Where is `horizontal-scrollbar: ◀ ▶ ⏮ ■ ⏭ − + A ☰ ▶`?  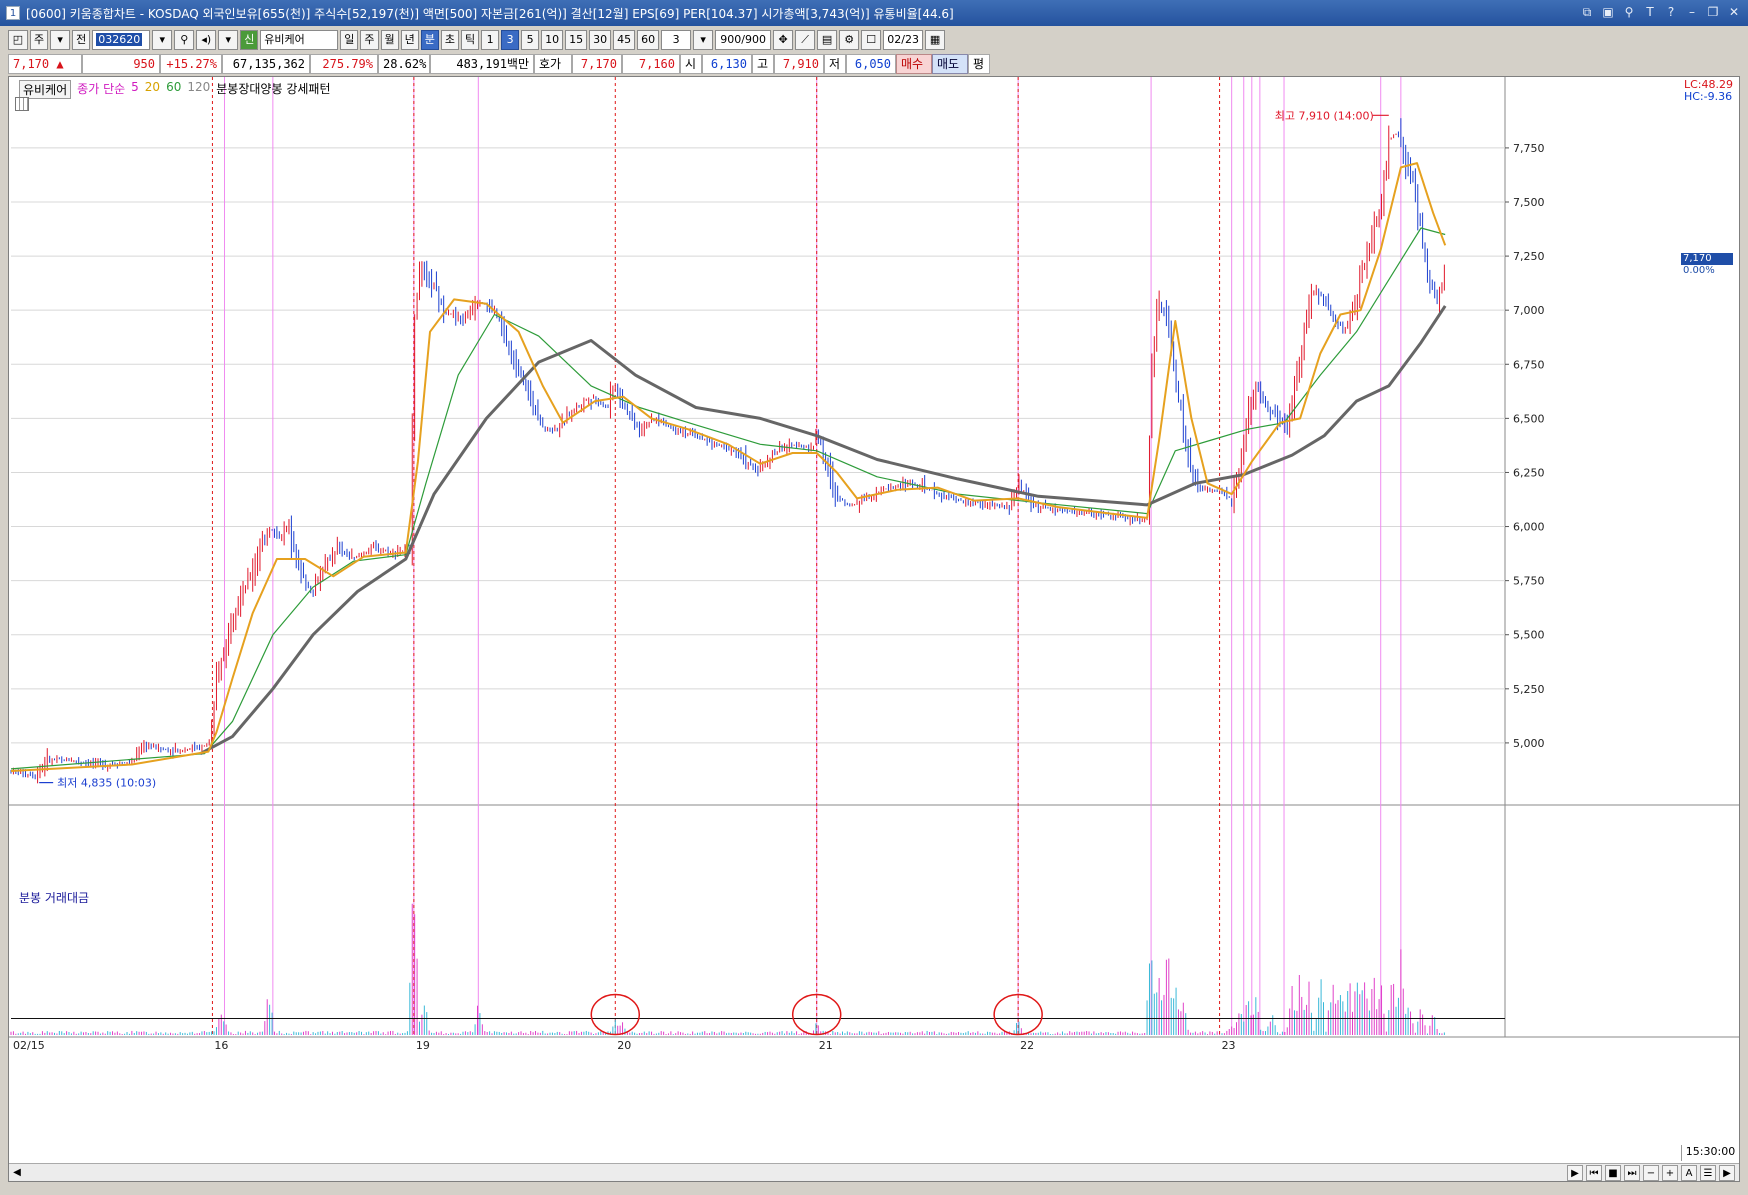
horizontal-scrollbar: ◀ ▶ ⏮ ■ ⏭ − + A ☰ ▶ is located at coordinates (874, 1172).